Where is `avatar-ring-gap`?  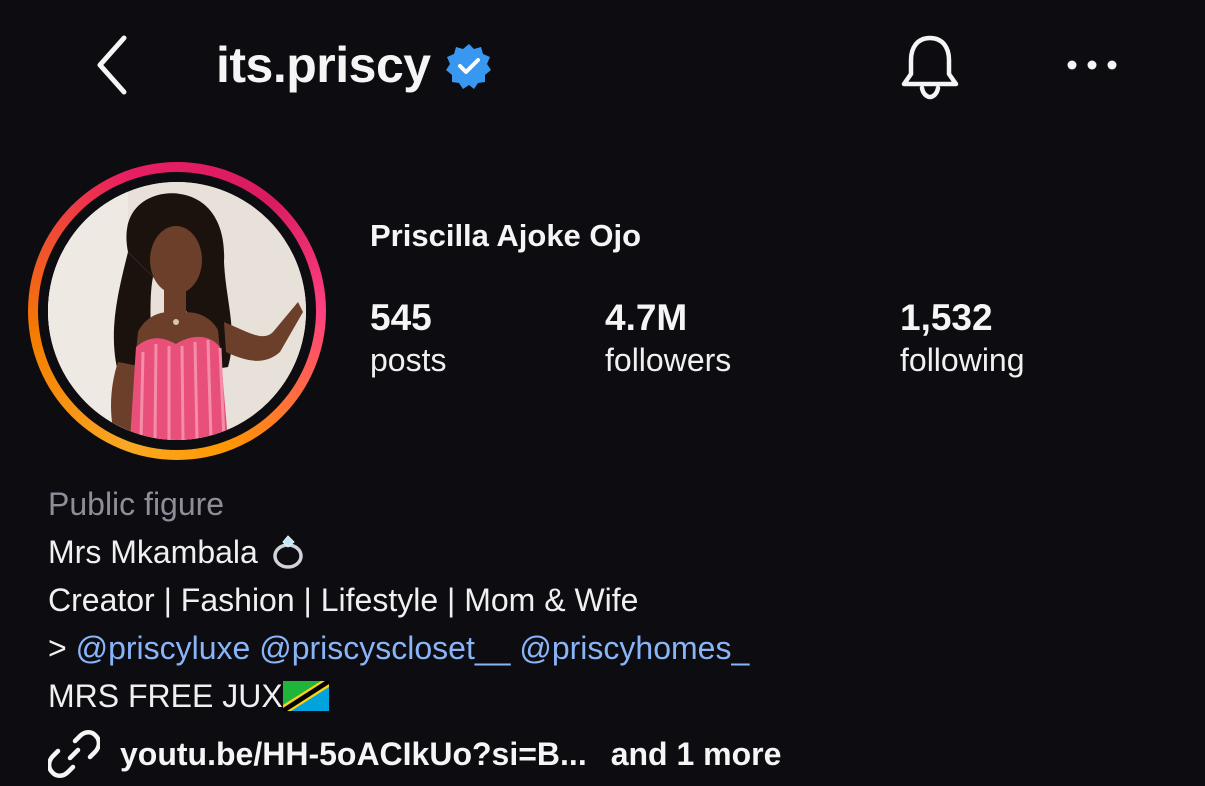
avatar-ring-gap is located at coordinates (177, 311).